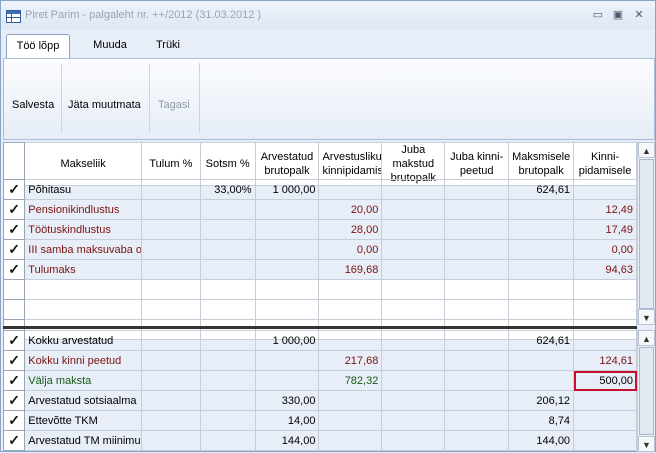 This screenshot has width=656, height=453. Describe the element at coordinates (350, 380) in the screenshot. I see `cell-arvkinni: 782,32` at that location.